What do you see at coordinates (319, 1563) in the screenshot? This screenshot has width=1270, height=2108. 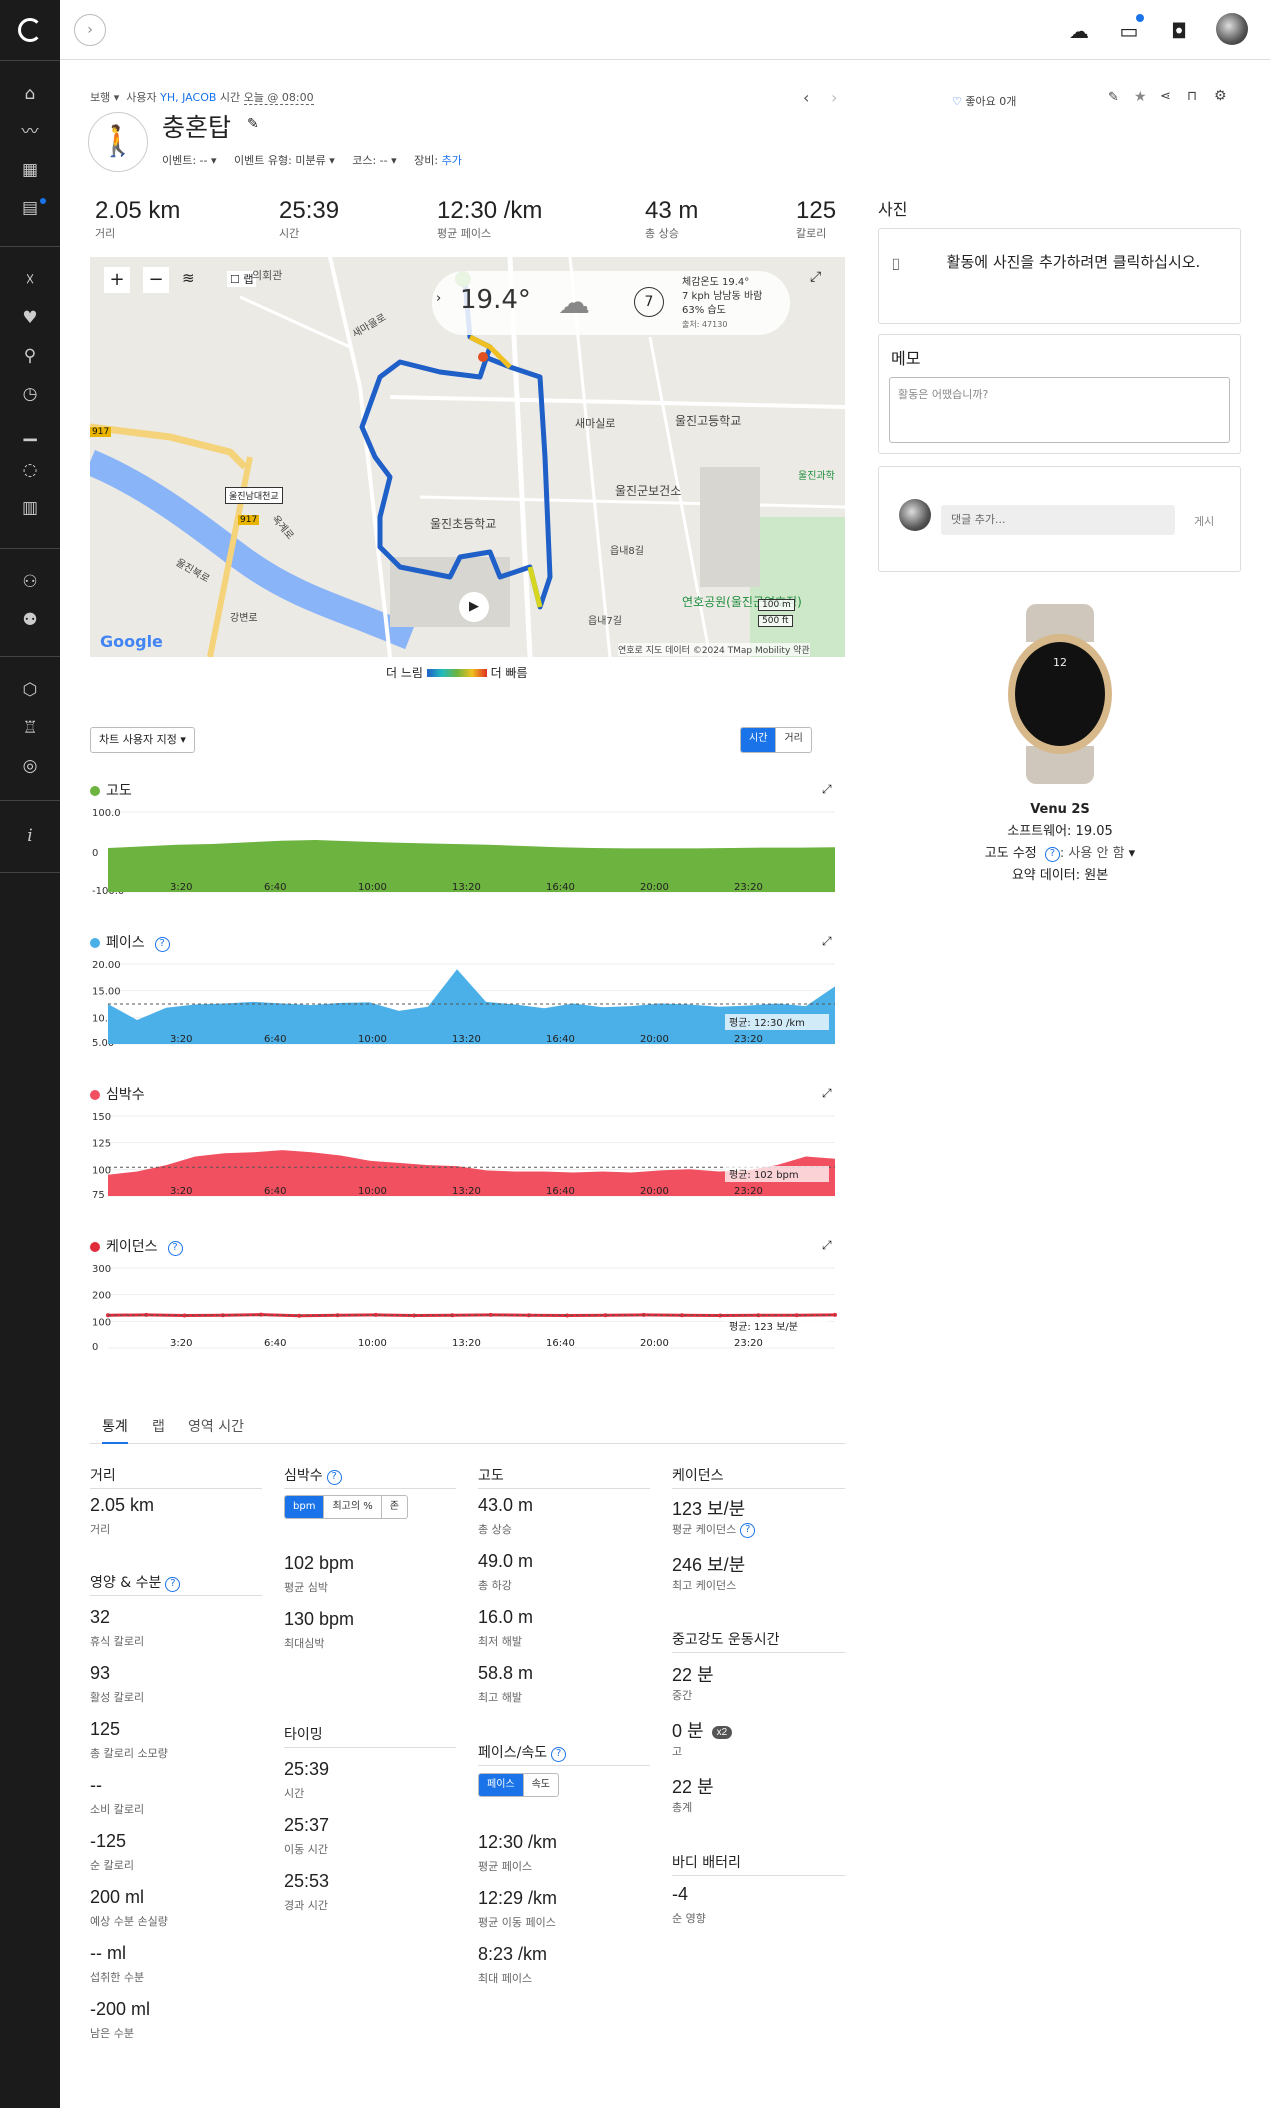 I see `stat-value: 102 bpm` at bounding box center [319, 1563].